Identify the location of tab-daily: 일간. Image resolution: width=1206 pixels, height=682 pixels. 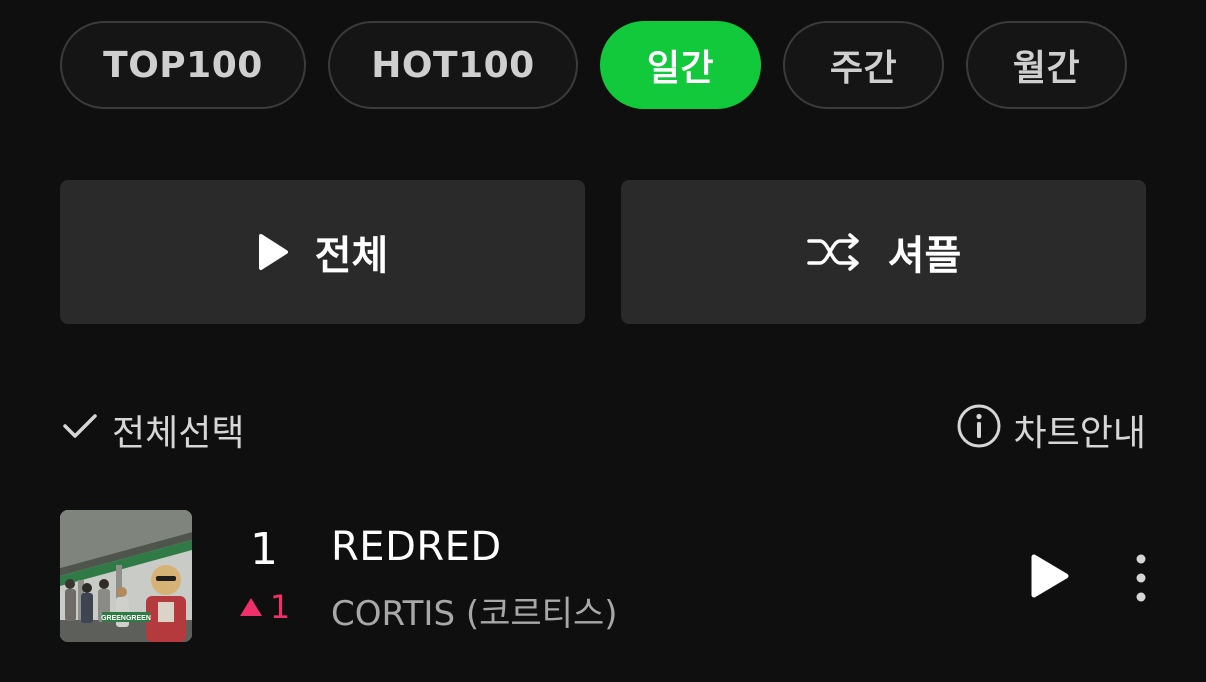
(680, 65).